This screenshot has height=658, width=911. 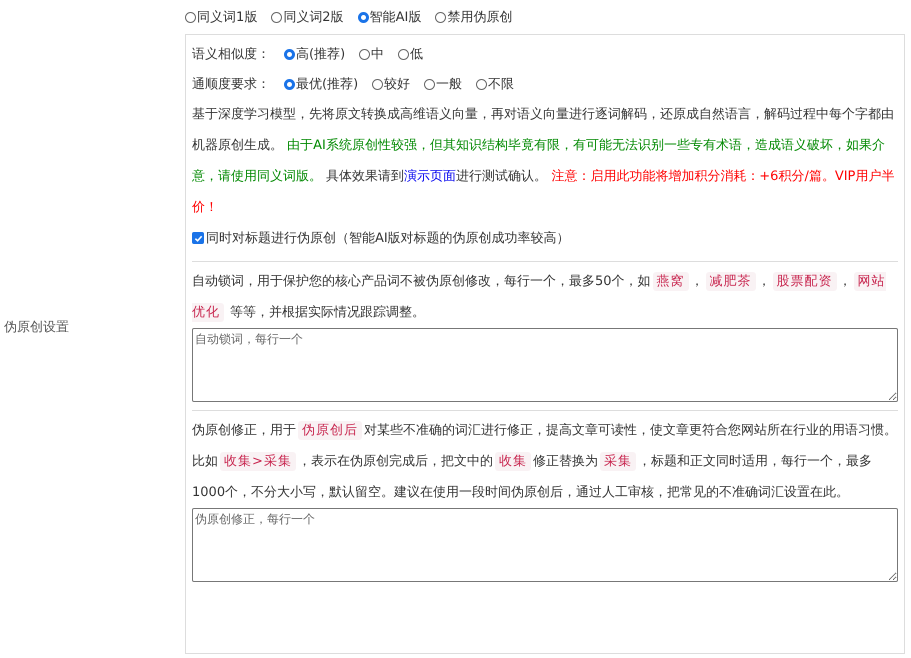 What do you see at coordinates (390, 17) in the screenshot?
I see `mode-radio: 智能AI版` at bounding box center [390, 17].